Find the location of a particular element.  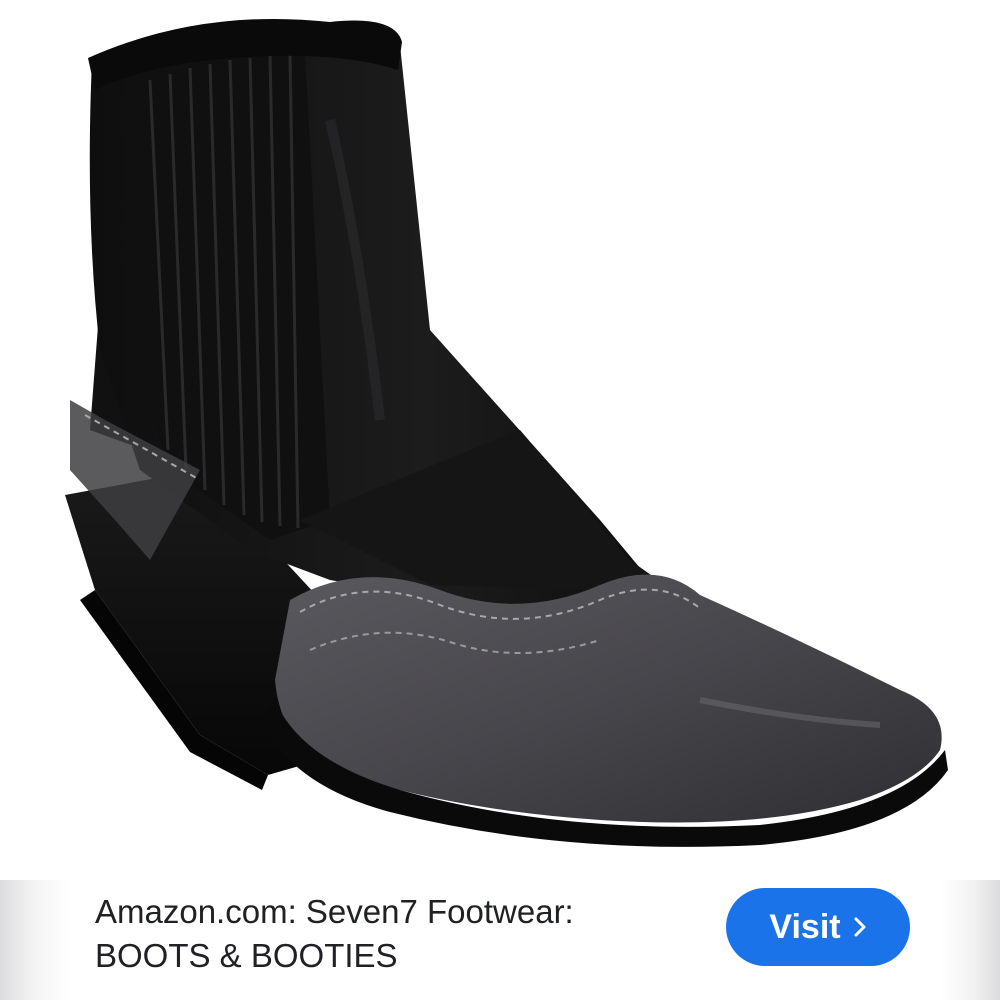

result-title-line-2: BOOTS & BOOTIES is located at coordinates (246, 955).